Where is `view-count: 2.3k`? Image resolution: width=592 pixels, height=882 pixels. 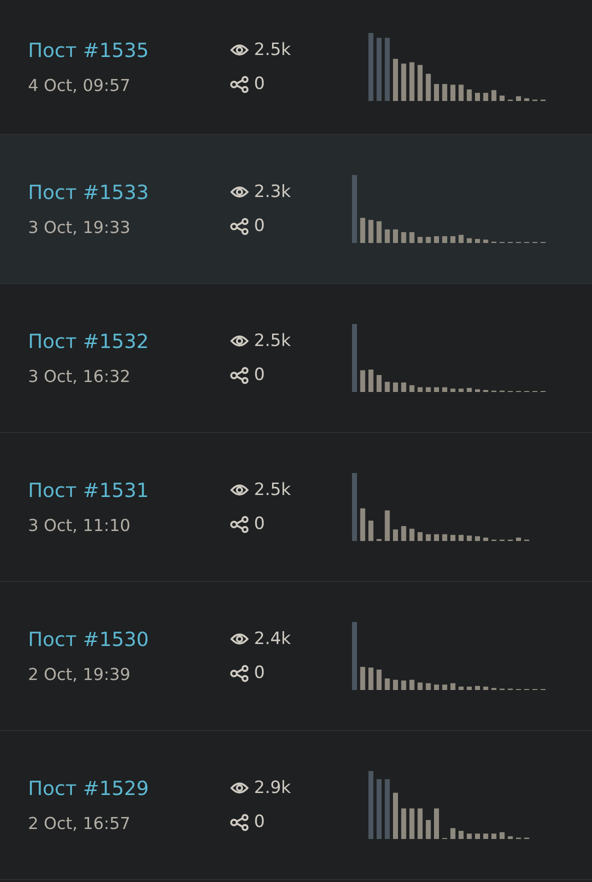 view-count: 2.3k is located at coordinates (272, 192).